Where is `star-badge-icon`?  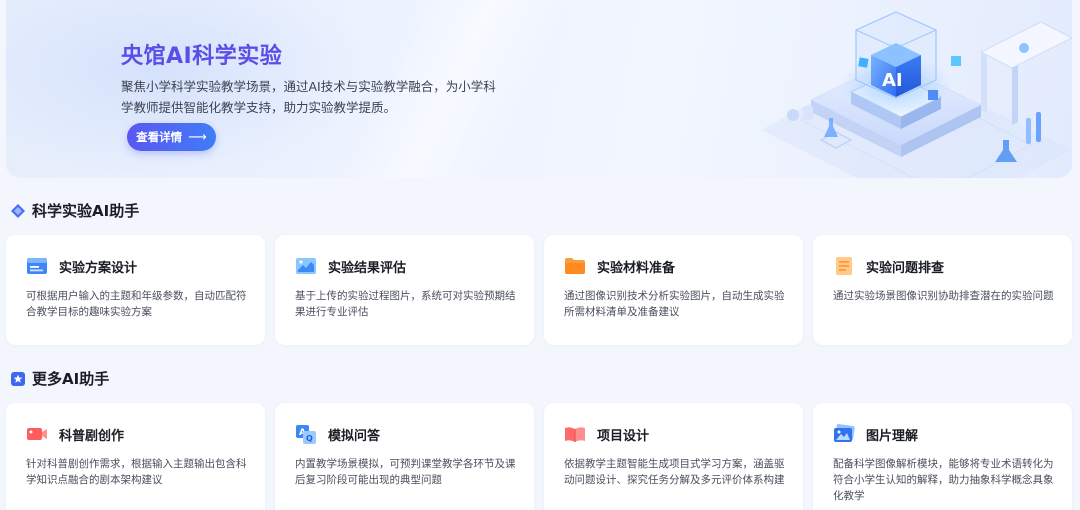
star-badge-icon is located at coordinates (18, 378).